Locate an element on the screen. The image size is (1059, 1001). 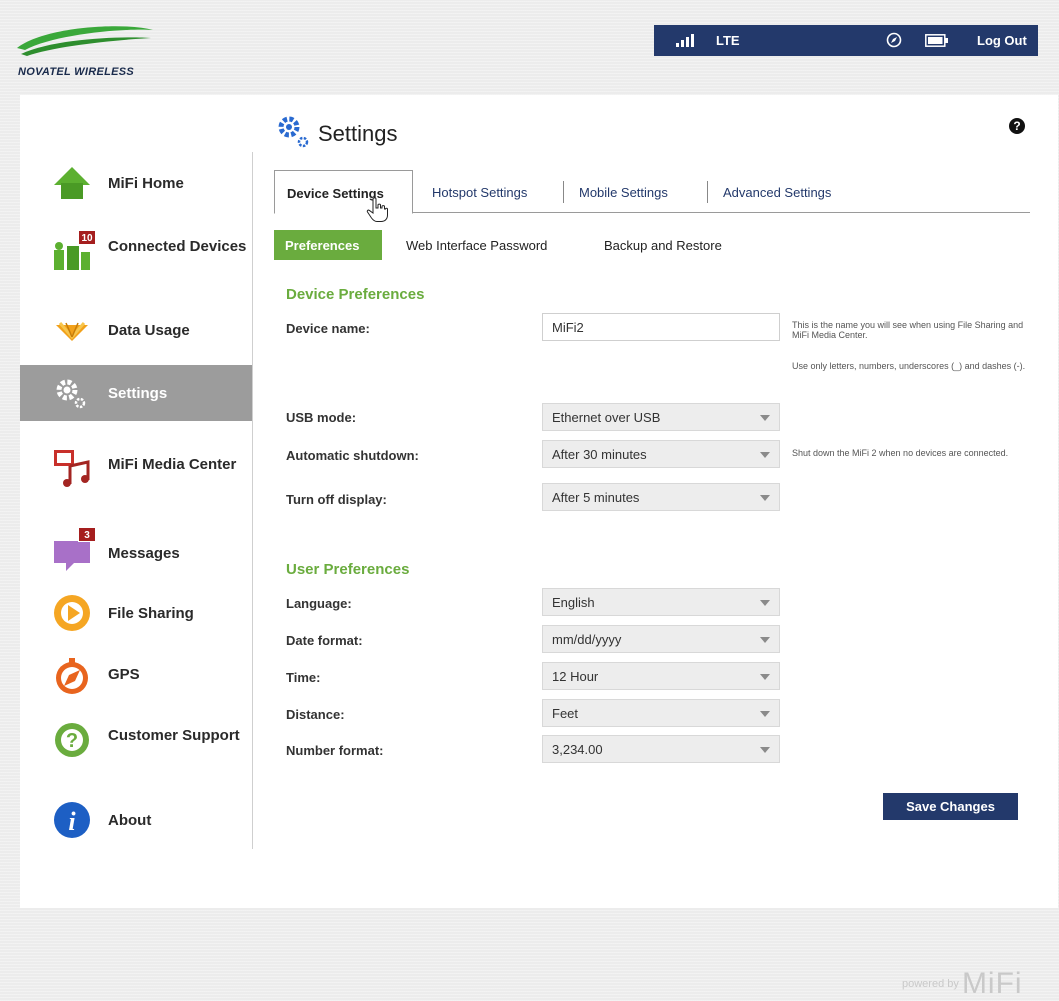
tab-mobile-settings: Mobile Settings is located at coordinates (634, 191).